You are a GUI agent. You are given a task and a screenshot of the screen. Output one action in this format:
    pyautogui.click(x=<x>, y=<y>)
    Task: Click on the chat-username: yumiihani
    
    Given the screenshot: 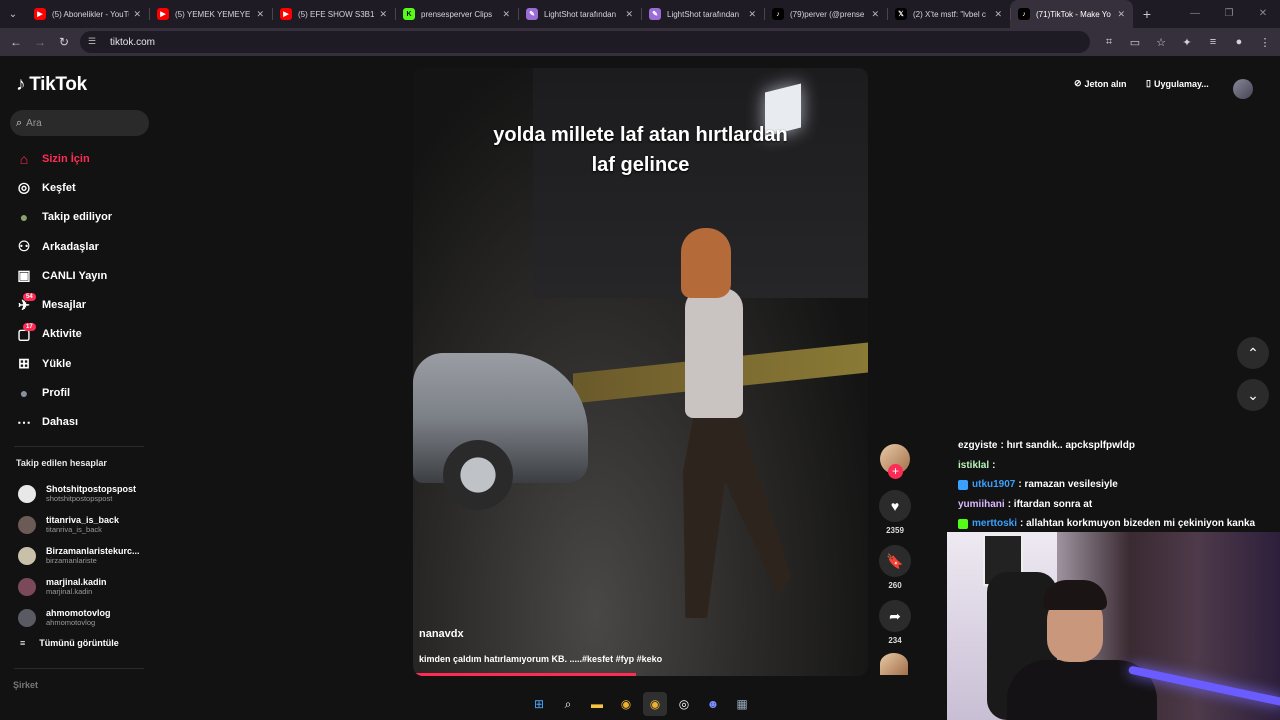 What is the action you would take?
    pyautogui.click(x=981, y=504)
    